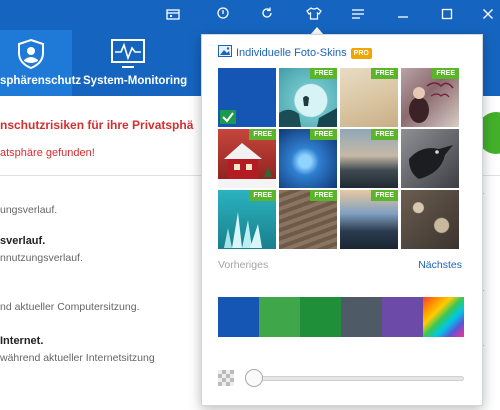 The image size is (500, 410). Describe the element at coordinates (226, 378) in the screenshot. I see `transparency-icon` at that location.